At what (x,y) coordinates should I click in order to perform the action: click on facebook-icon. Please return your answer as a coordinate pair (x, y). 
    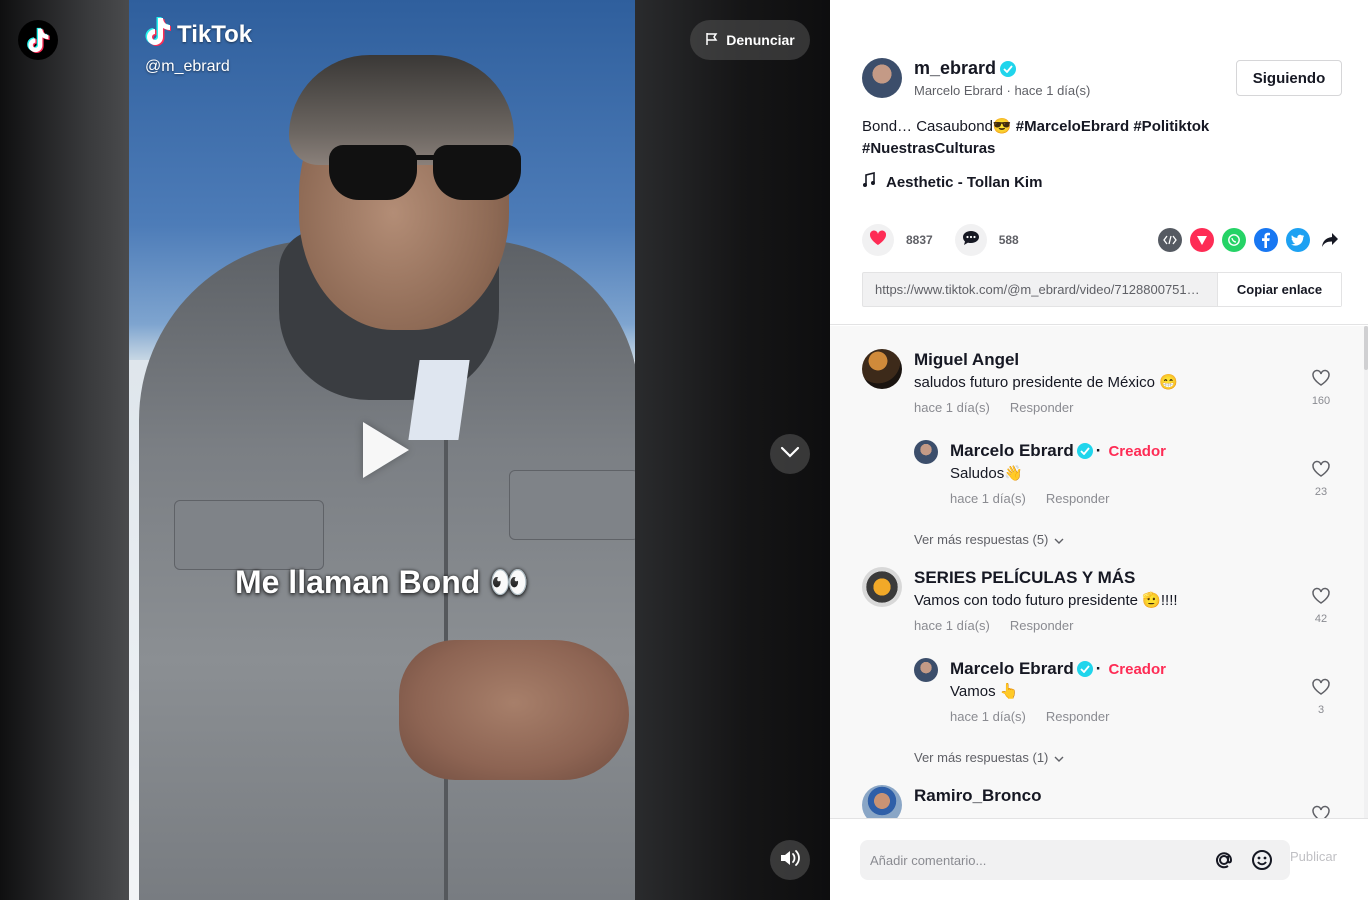
    Looking at the image, I should click on (1266, 240).